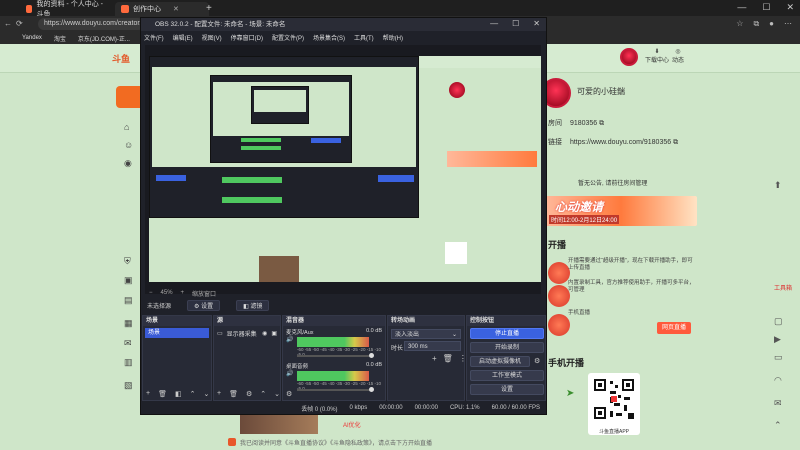 Image resolution: width=800 pixels, height=450 pixels. What do you see at coordinates (127, 261) in the screenshot?
I see `shield-icon: ⛨` at bounding box center [127, 261].